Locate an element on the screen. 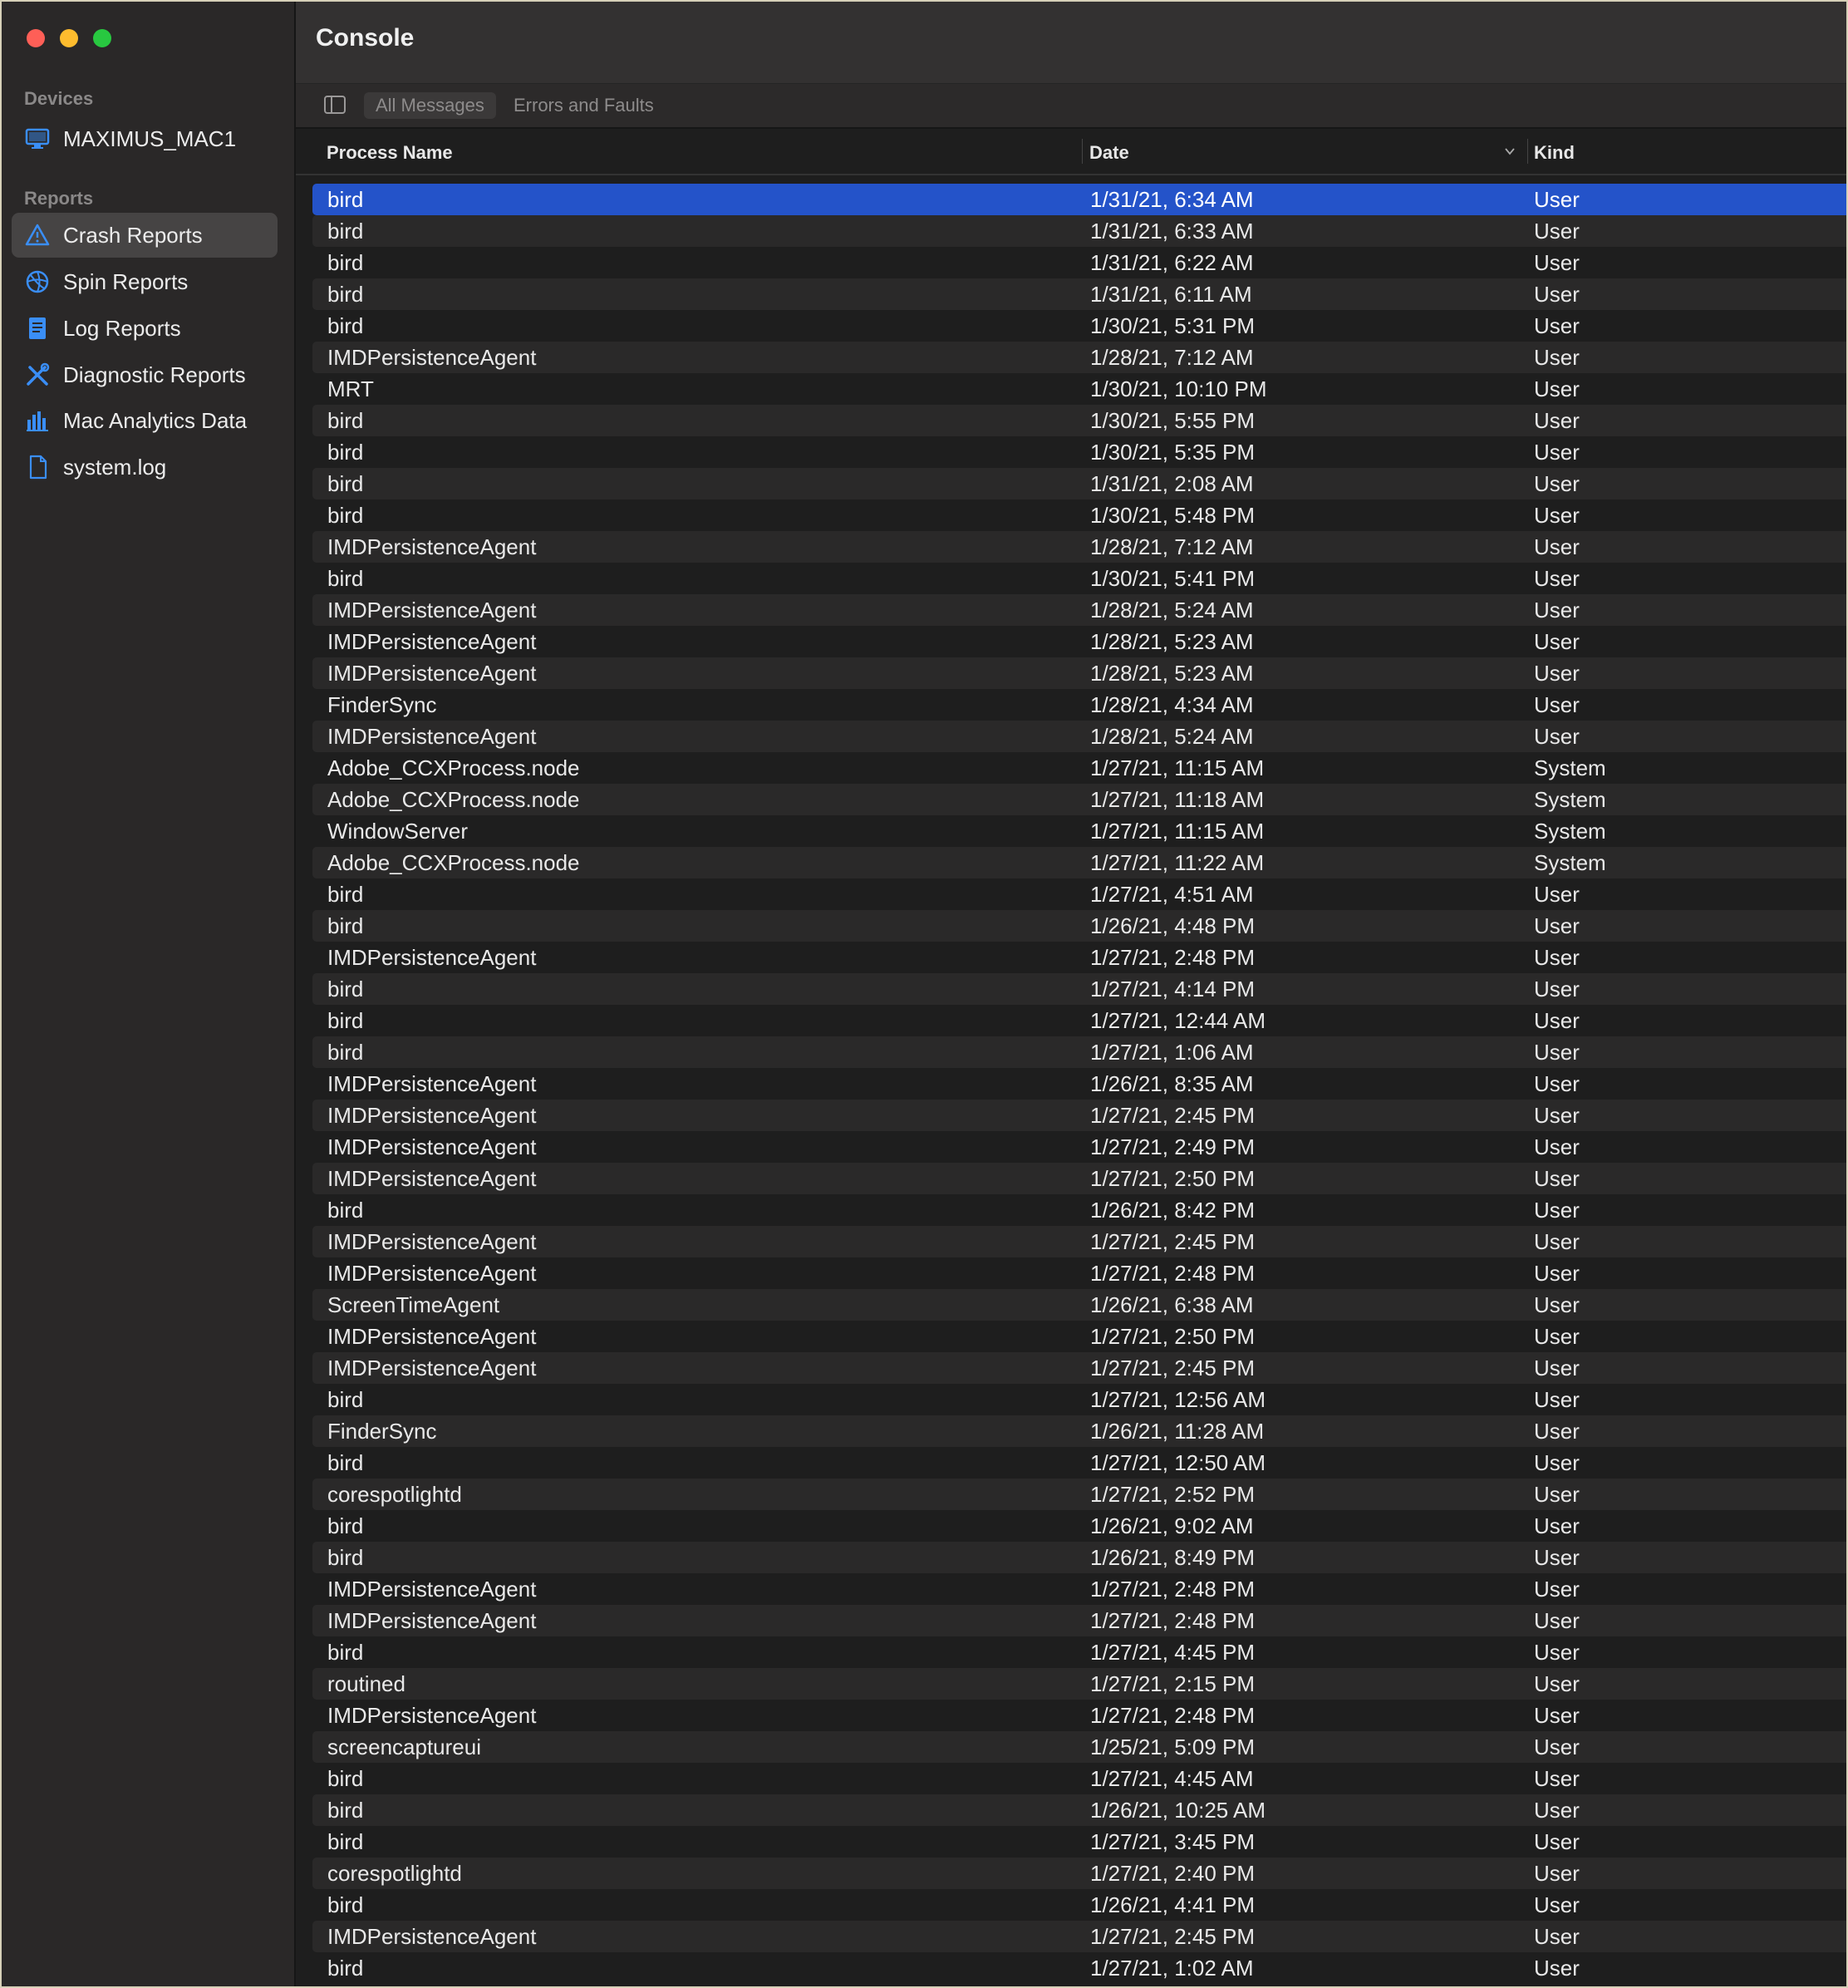  date-cell: 1/26/21, 8:35 AM is located at coordinates (1172, 1083).